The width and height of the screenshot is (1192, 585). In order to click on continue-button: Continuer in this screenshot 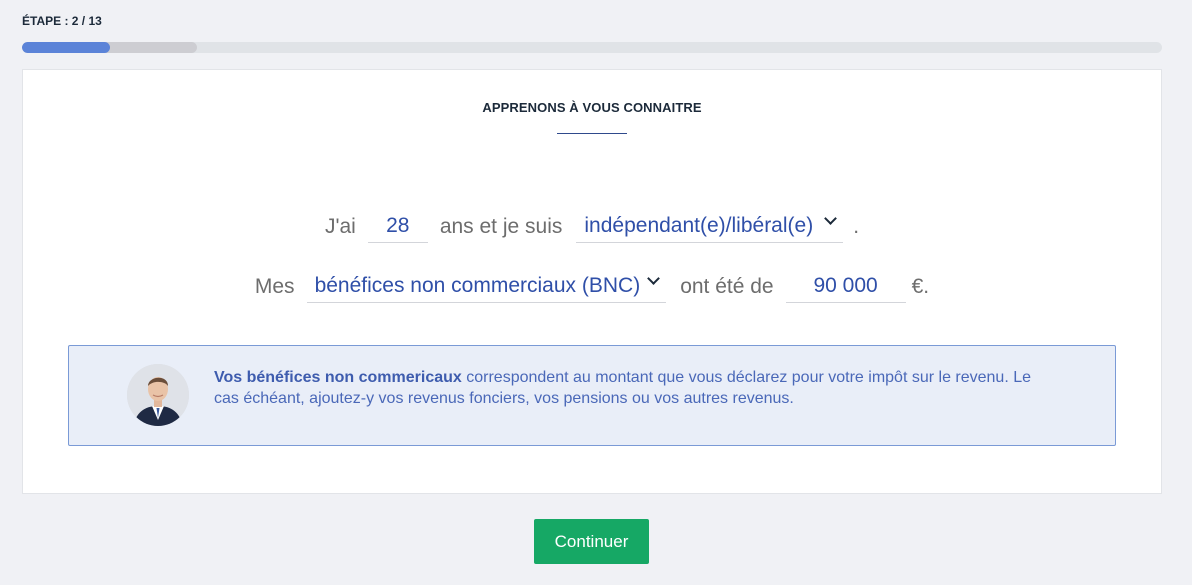, I will do `click(591, 541)`.